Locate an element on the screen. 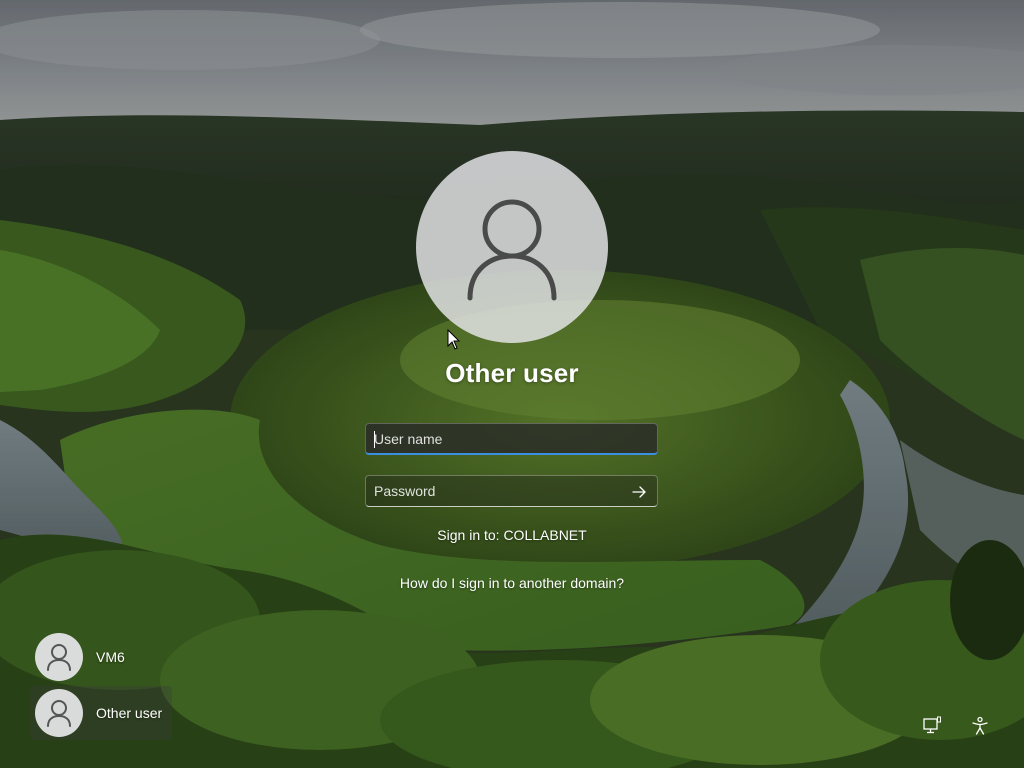 The width and height of the screenshot is (1024, 768). submit-arrow-button is located at coordinates (639, 492).